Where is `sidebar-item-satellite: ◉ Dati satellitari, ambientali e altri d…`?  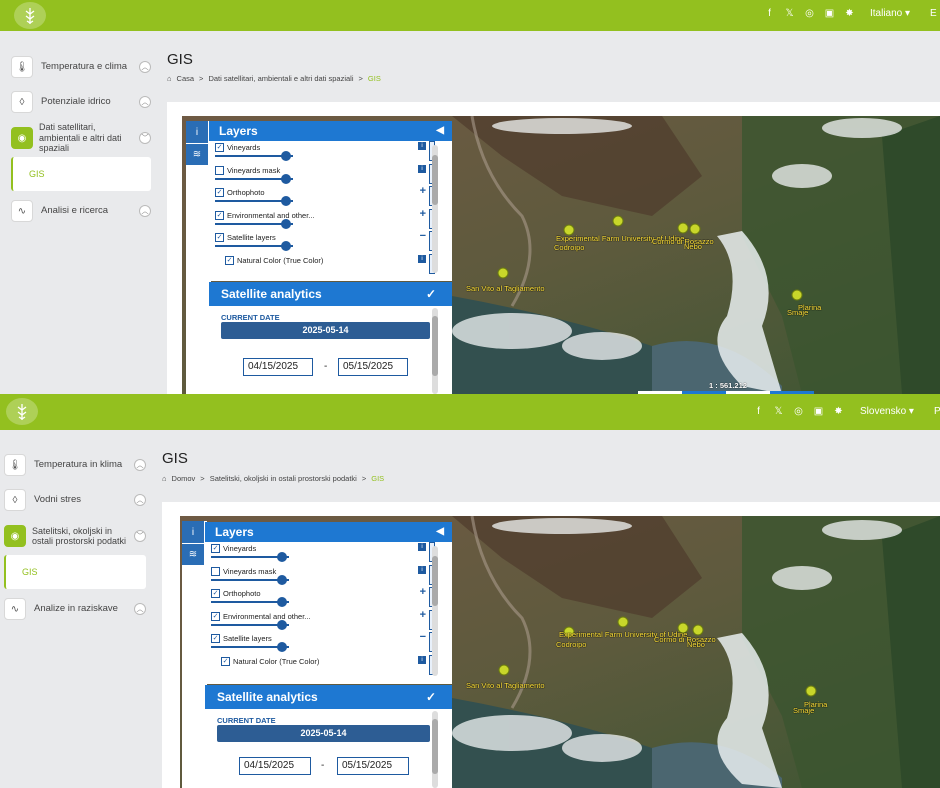
sidebar-item-satellite: ◉ Dati satellitari, ambientali e altri d… is located at coordinates (81, 137).